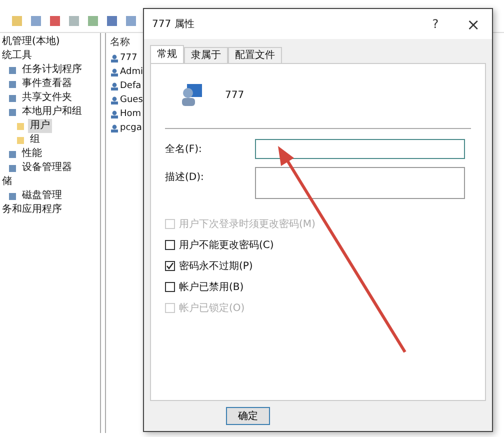  Describe the element at coordinates (32, 154) in the screenshot. I see `tree-item: 性能` at that location.